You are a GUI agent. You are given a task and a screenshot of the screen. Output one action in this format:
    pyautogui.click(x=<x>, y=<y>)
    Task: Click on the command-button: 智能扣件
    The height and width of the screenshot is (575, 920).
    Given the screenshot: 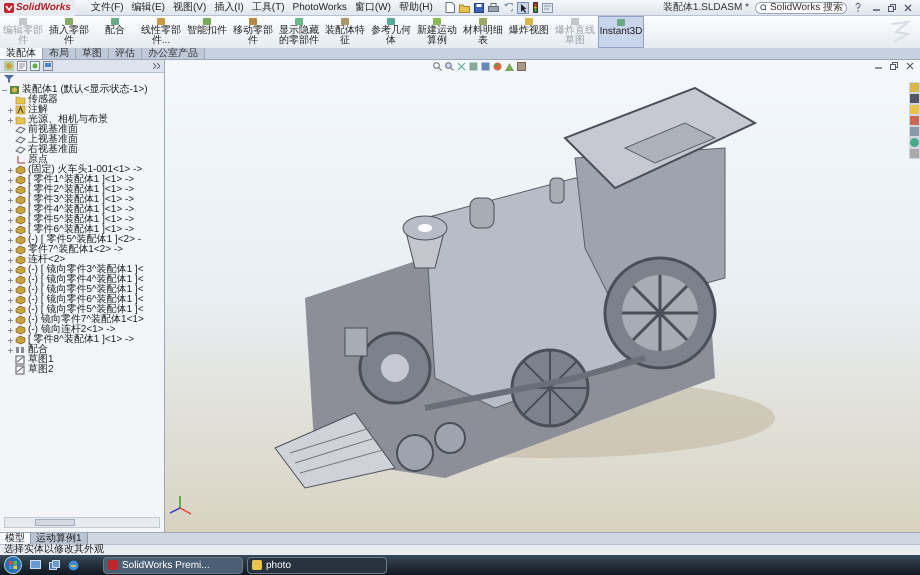 What is the action you would take?
    pyautogui.click(x=207, y=32)
    